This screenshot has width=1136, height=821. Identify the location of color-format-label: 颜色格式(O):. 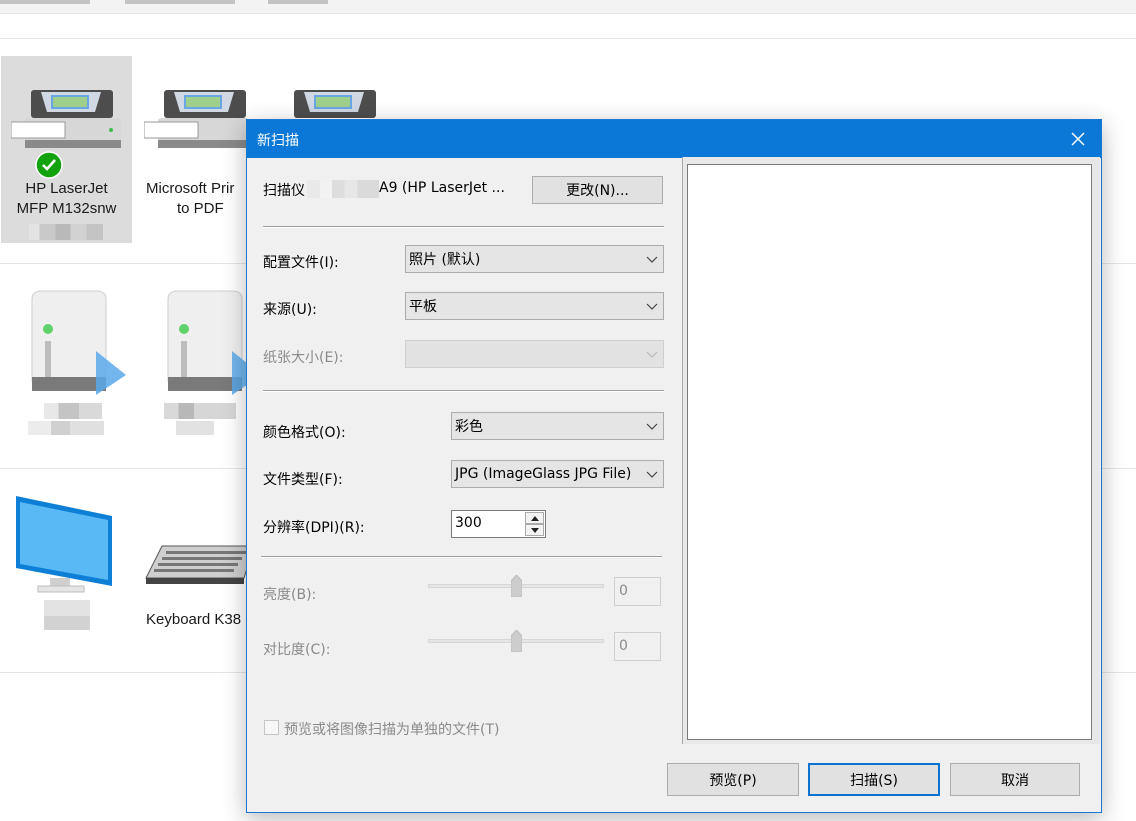
(304, 433).